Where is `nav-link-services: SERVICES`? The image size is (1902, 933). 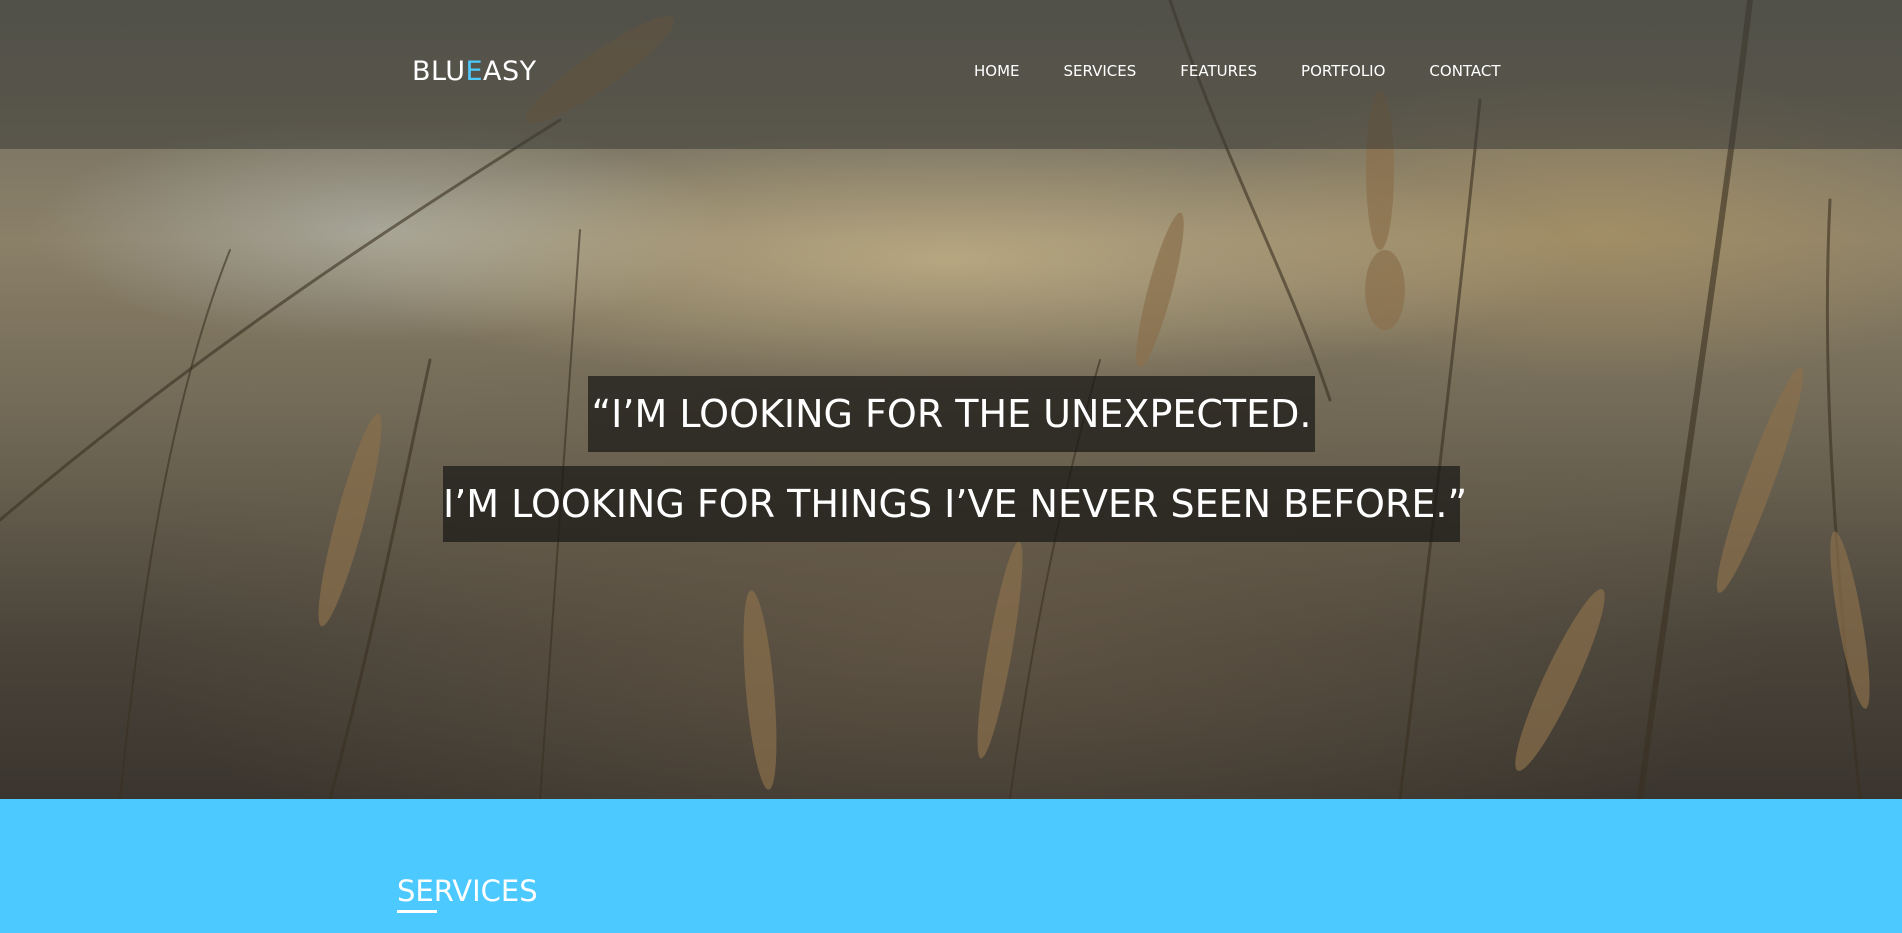 nav-link-services: SERVICES is located at coordinates (1100, 71).